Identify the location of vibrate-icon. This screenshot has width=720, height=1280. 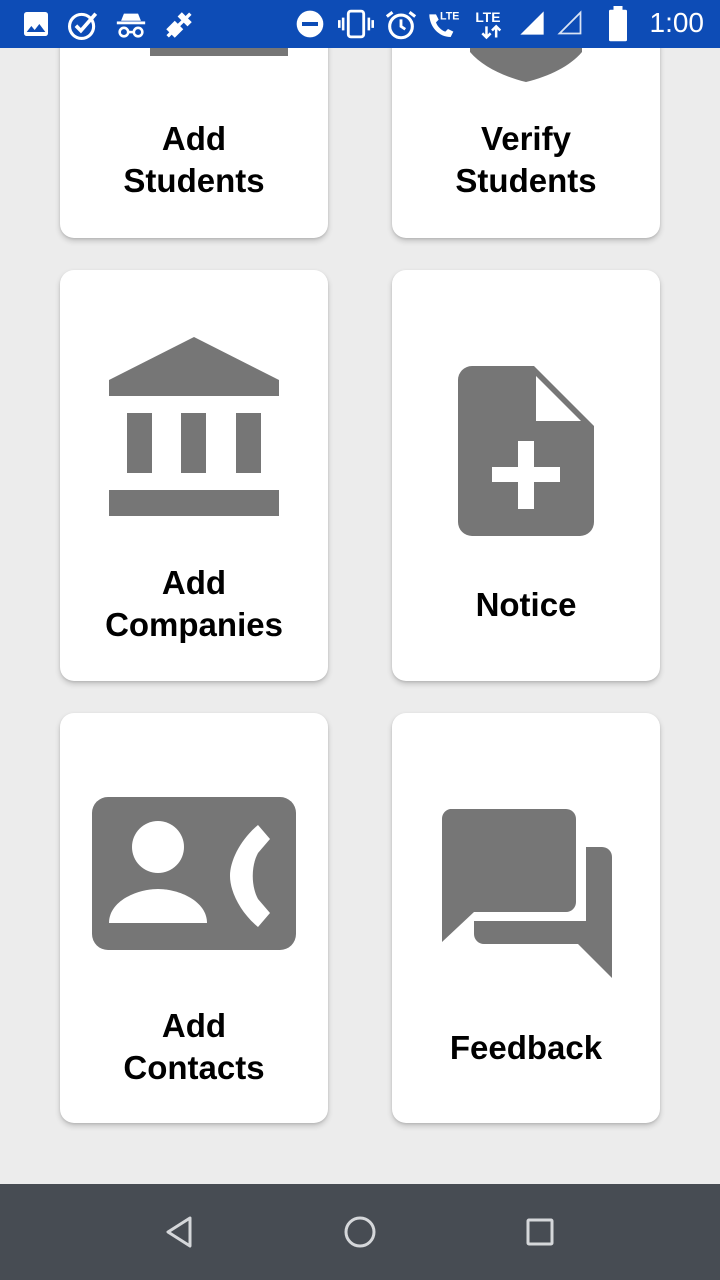
(356, 24).